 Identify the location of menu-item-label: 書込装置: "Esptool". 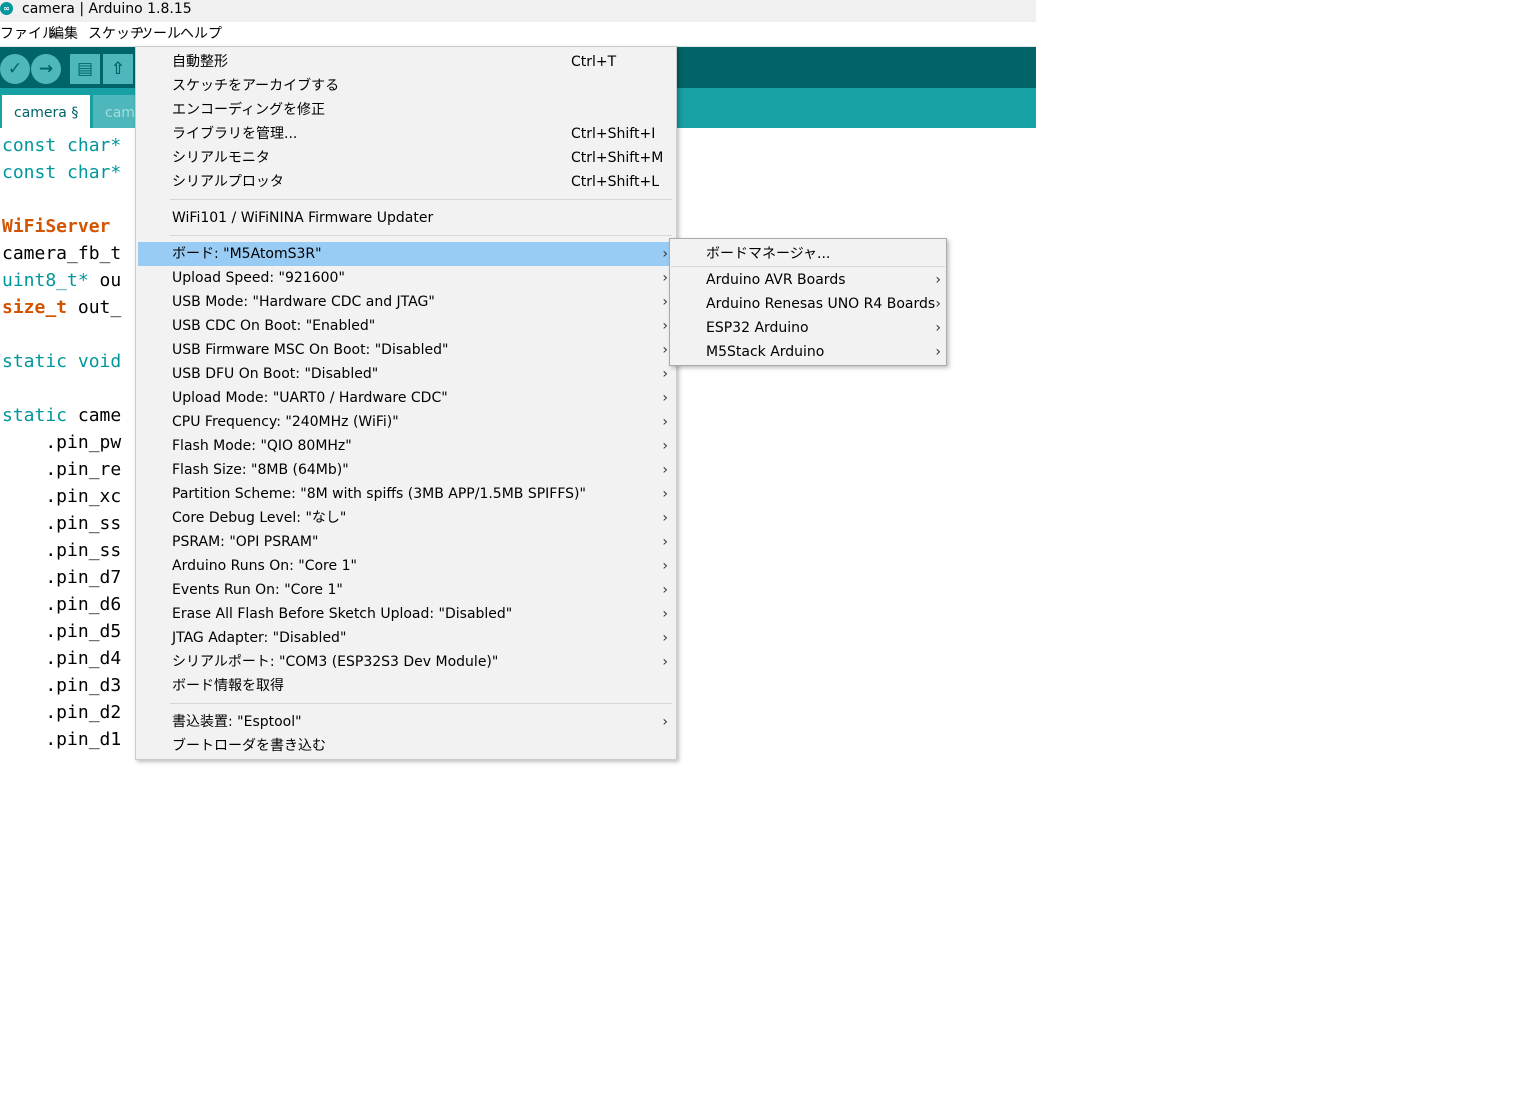
(237, 722).